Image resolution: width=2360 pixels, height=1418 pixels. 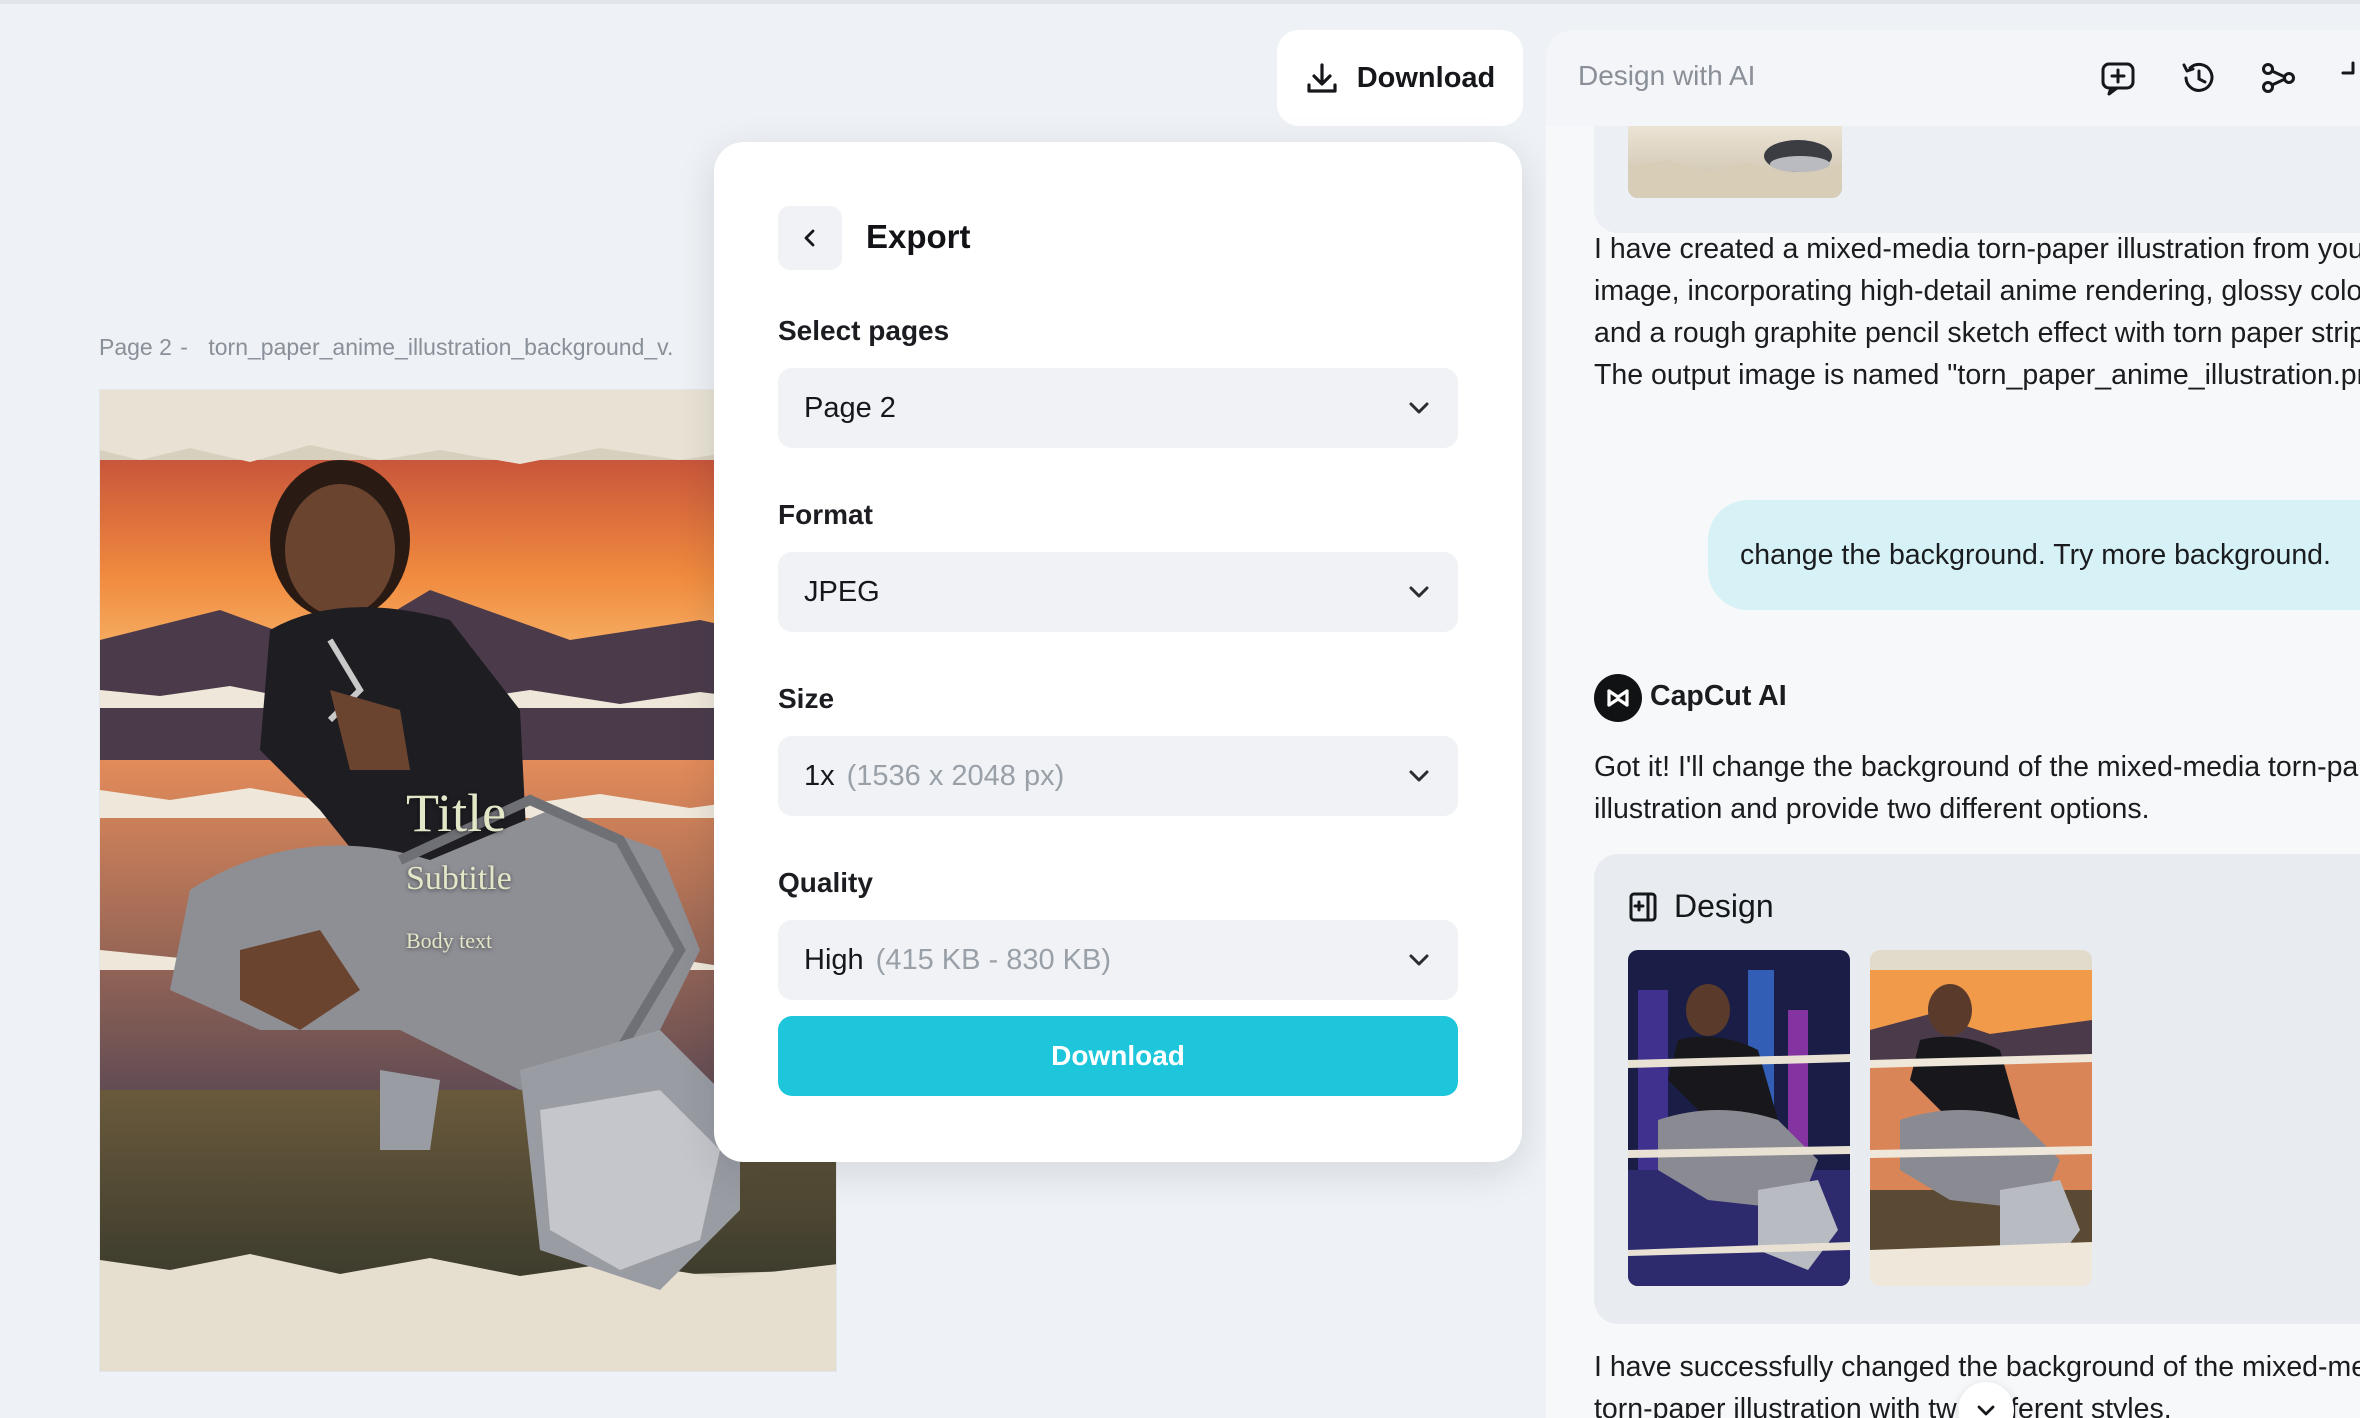 What do you see at coordinates (1118, 592) in the screenshot?
I see `format-dropdown: JPEG` at bounding box center [1118, 592].